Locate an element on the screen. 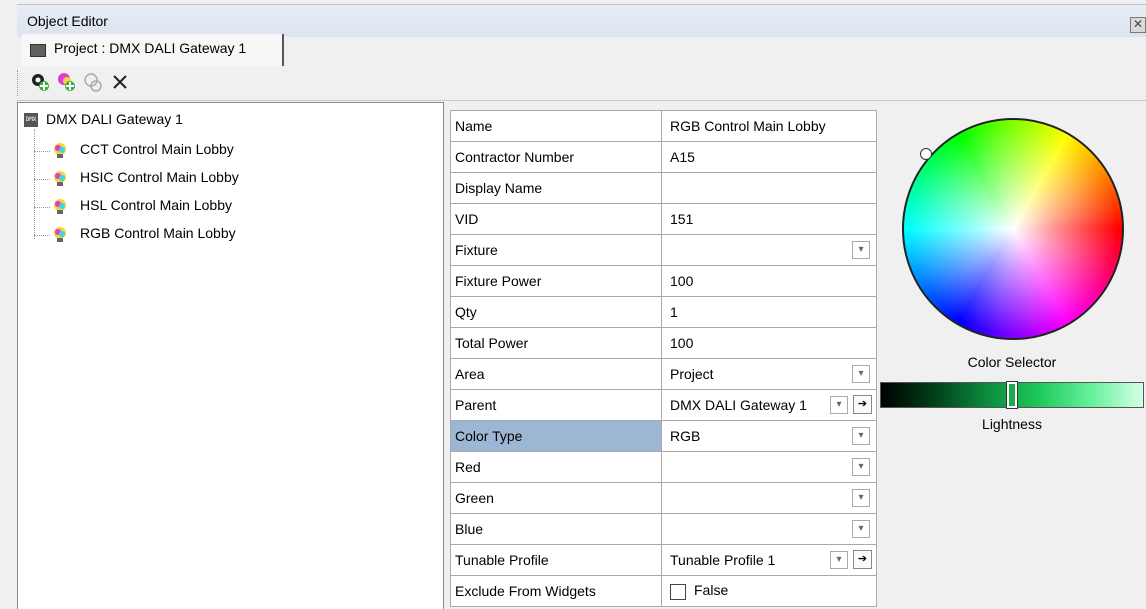 This screenshot has width=1146, height=609. property-name: Tunable Profile is located at coordinates (556, 560).